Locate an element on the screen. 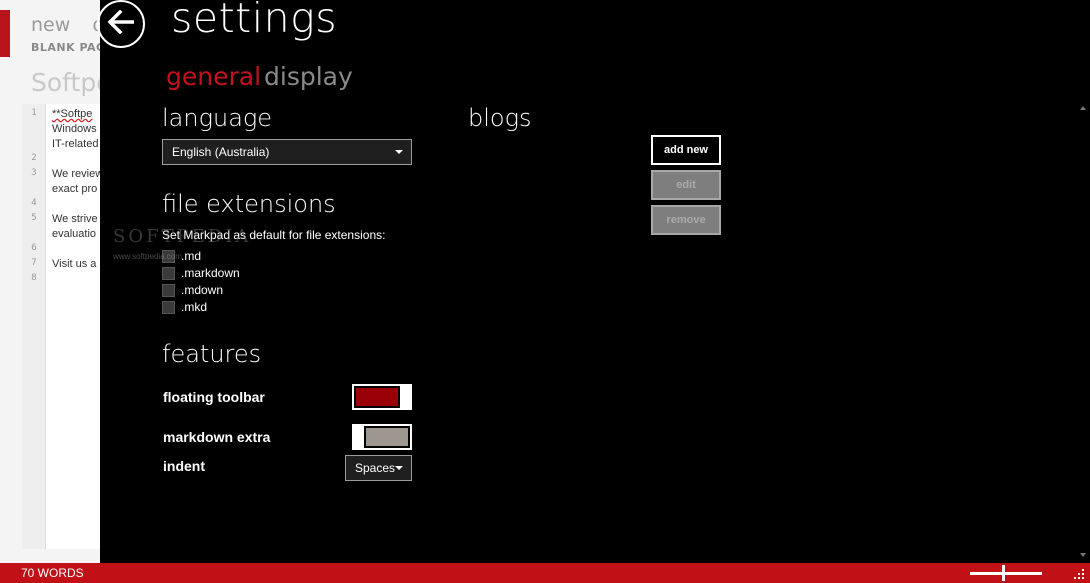 The height and width of the screenshot is (583, 1090). document-subtitle: BLANK PAG is located at coordinates (68, 47).